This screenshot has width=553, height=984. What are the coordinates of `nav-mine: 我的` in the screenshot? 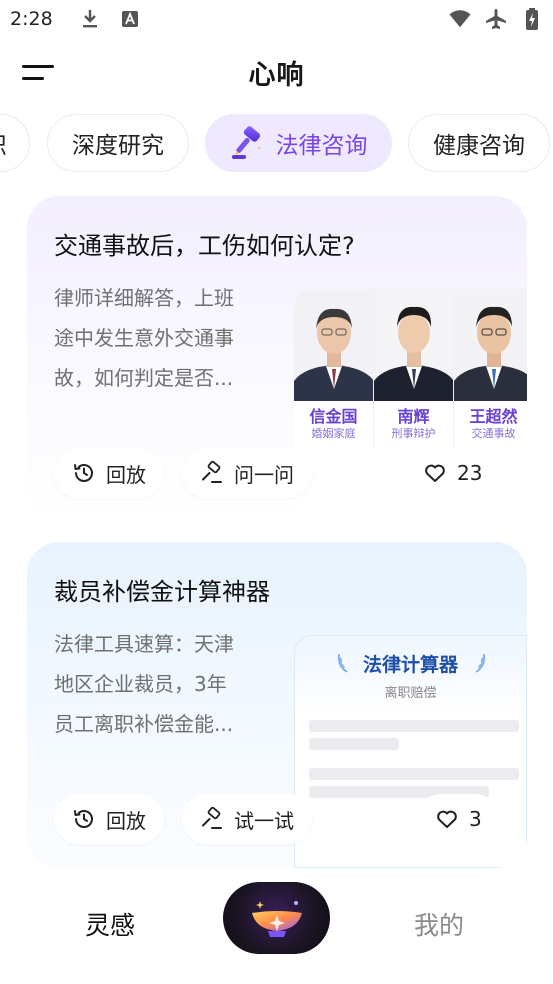 It's located at (439, 924).